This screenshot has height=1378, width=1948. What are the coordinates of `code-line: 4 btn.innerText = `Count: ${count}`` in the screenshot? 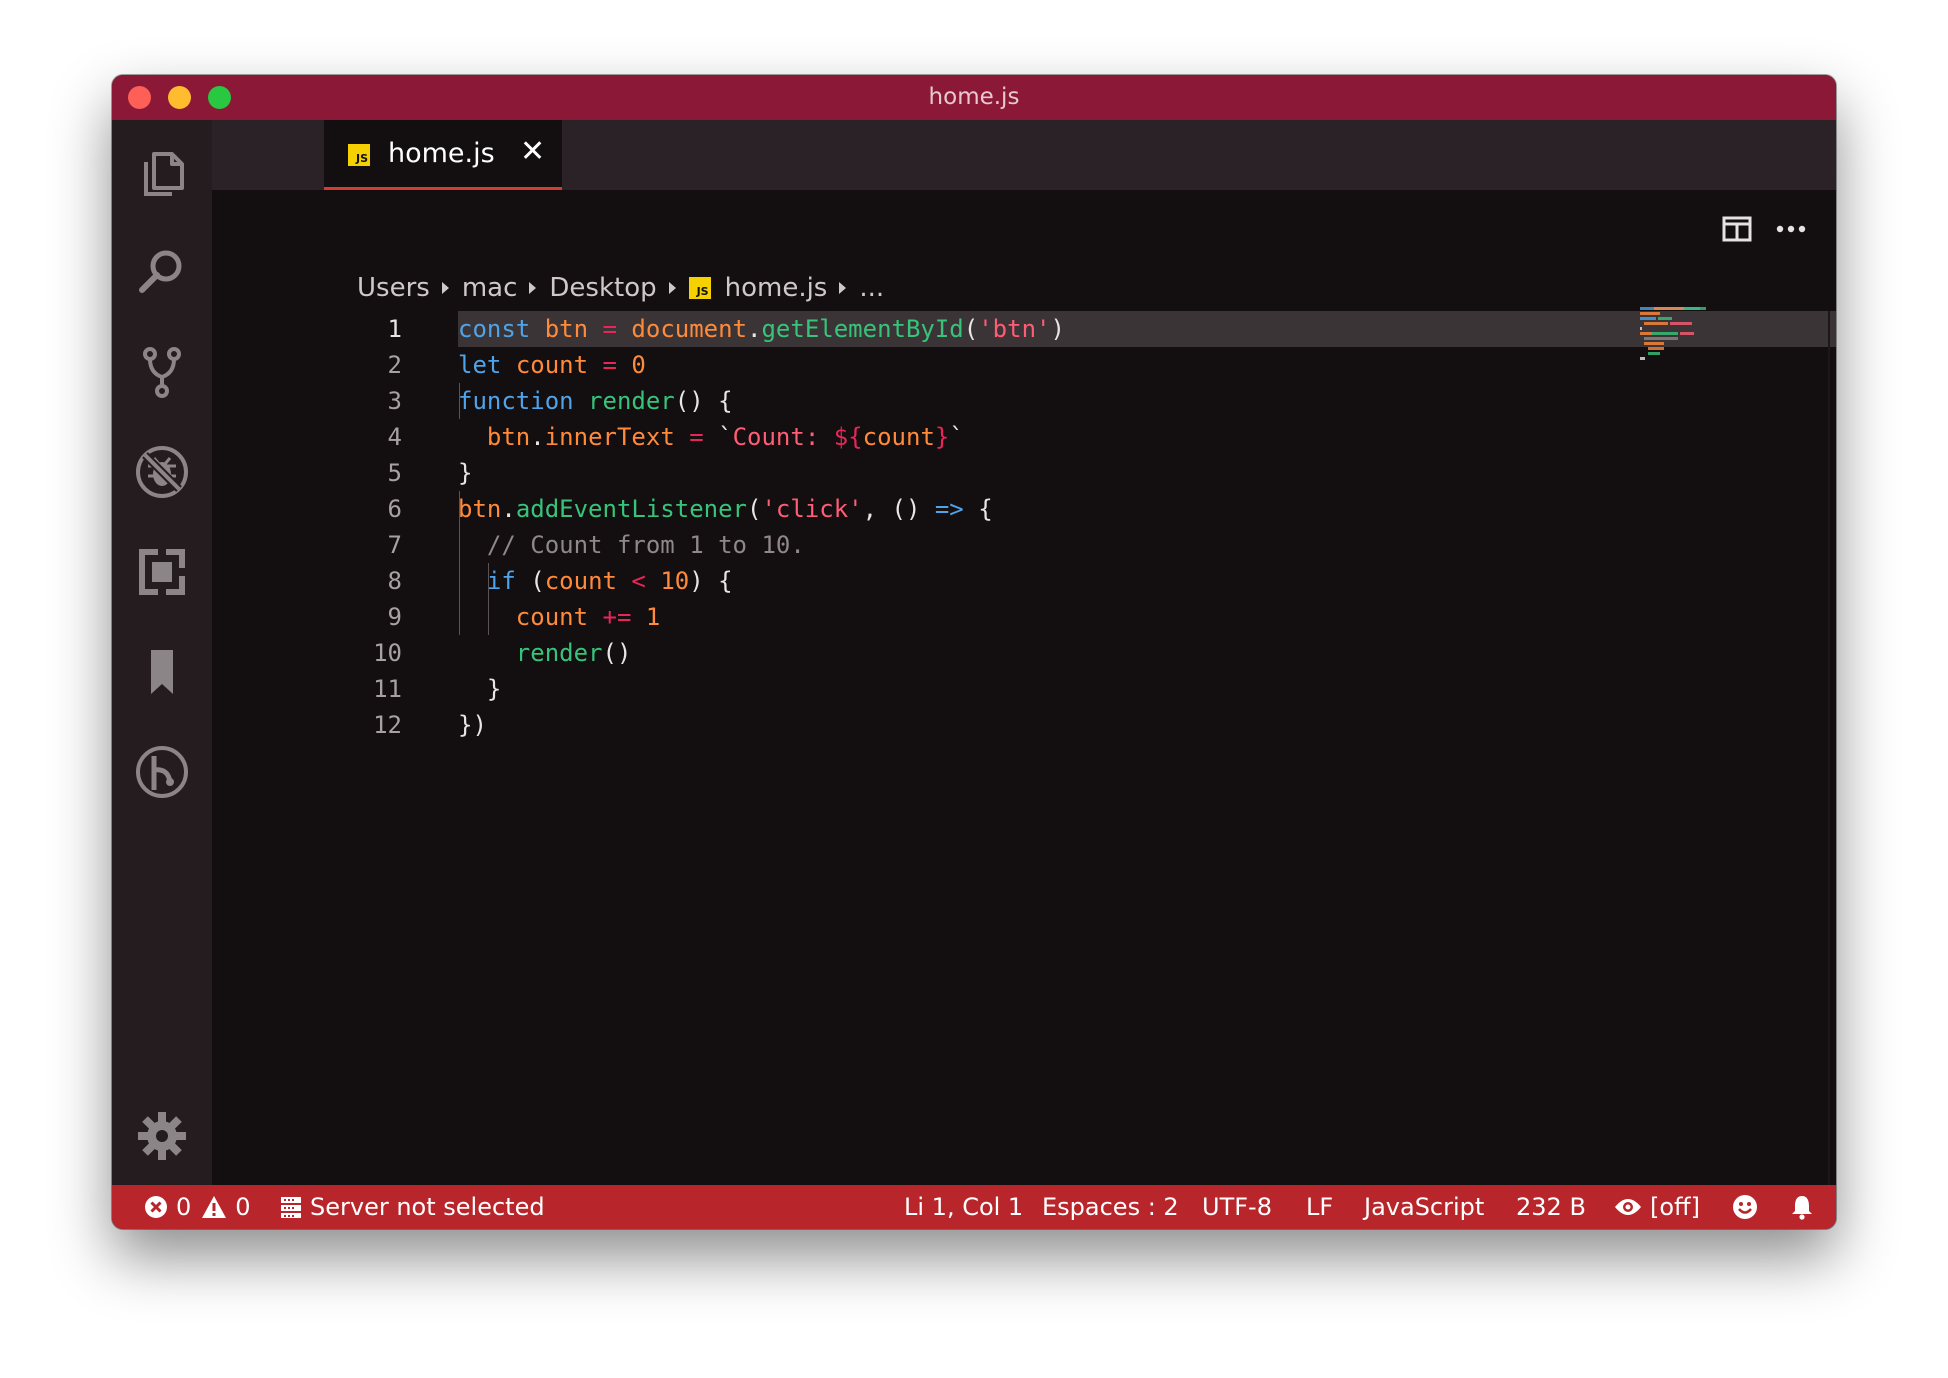 It's located at (962, 437).